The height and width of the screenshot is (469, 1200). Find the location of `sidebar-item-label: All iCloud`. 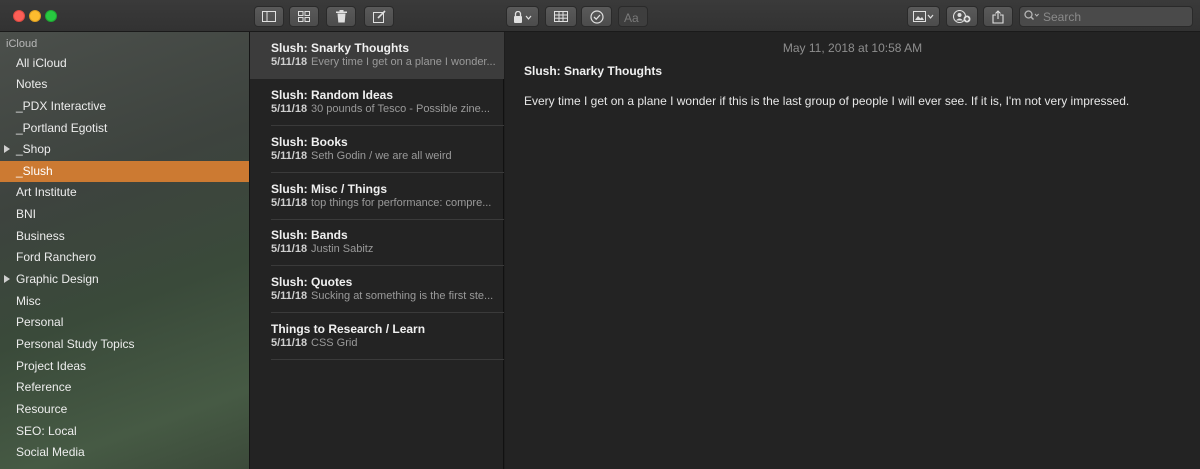

sidebar-item-label: All iCloud is located at coordinates (41, 63).